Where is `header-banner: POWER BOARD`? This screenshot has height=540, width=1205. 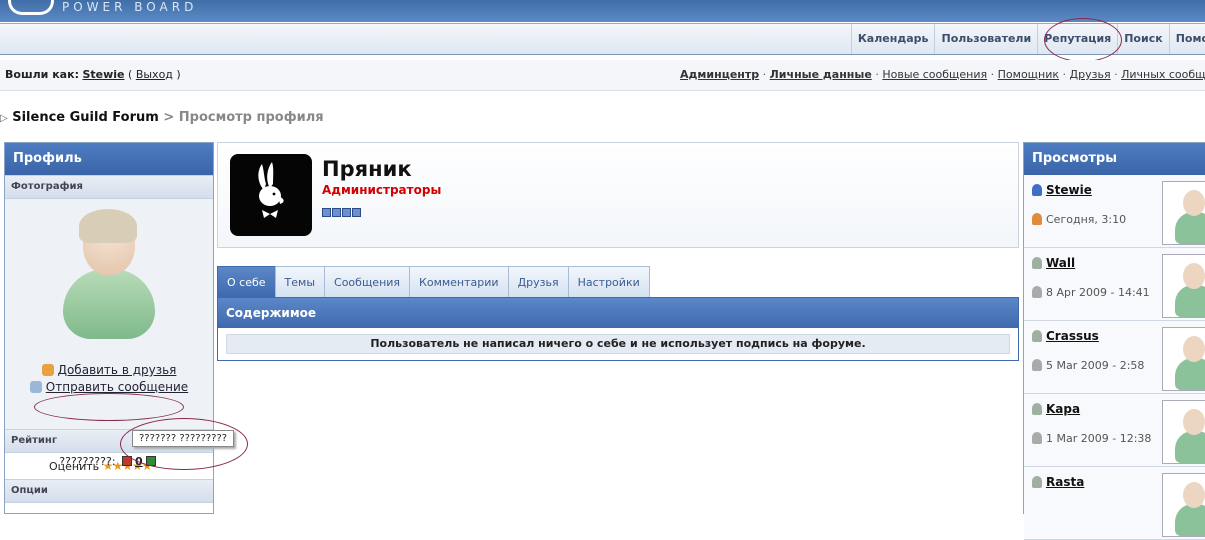
header-banner: POWER BOARD is located at coordinates (602, 11).